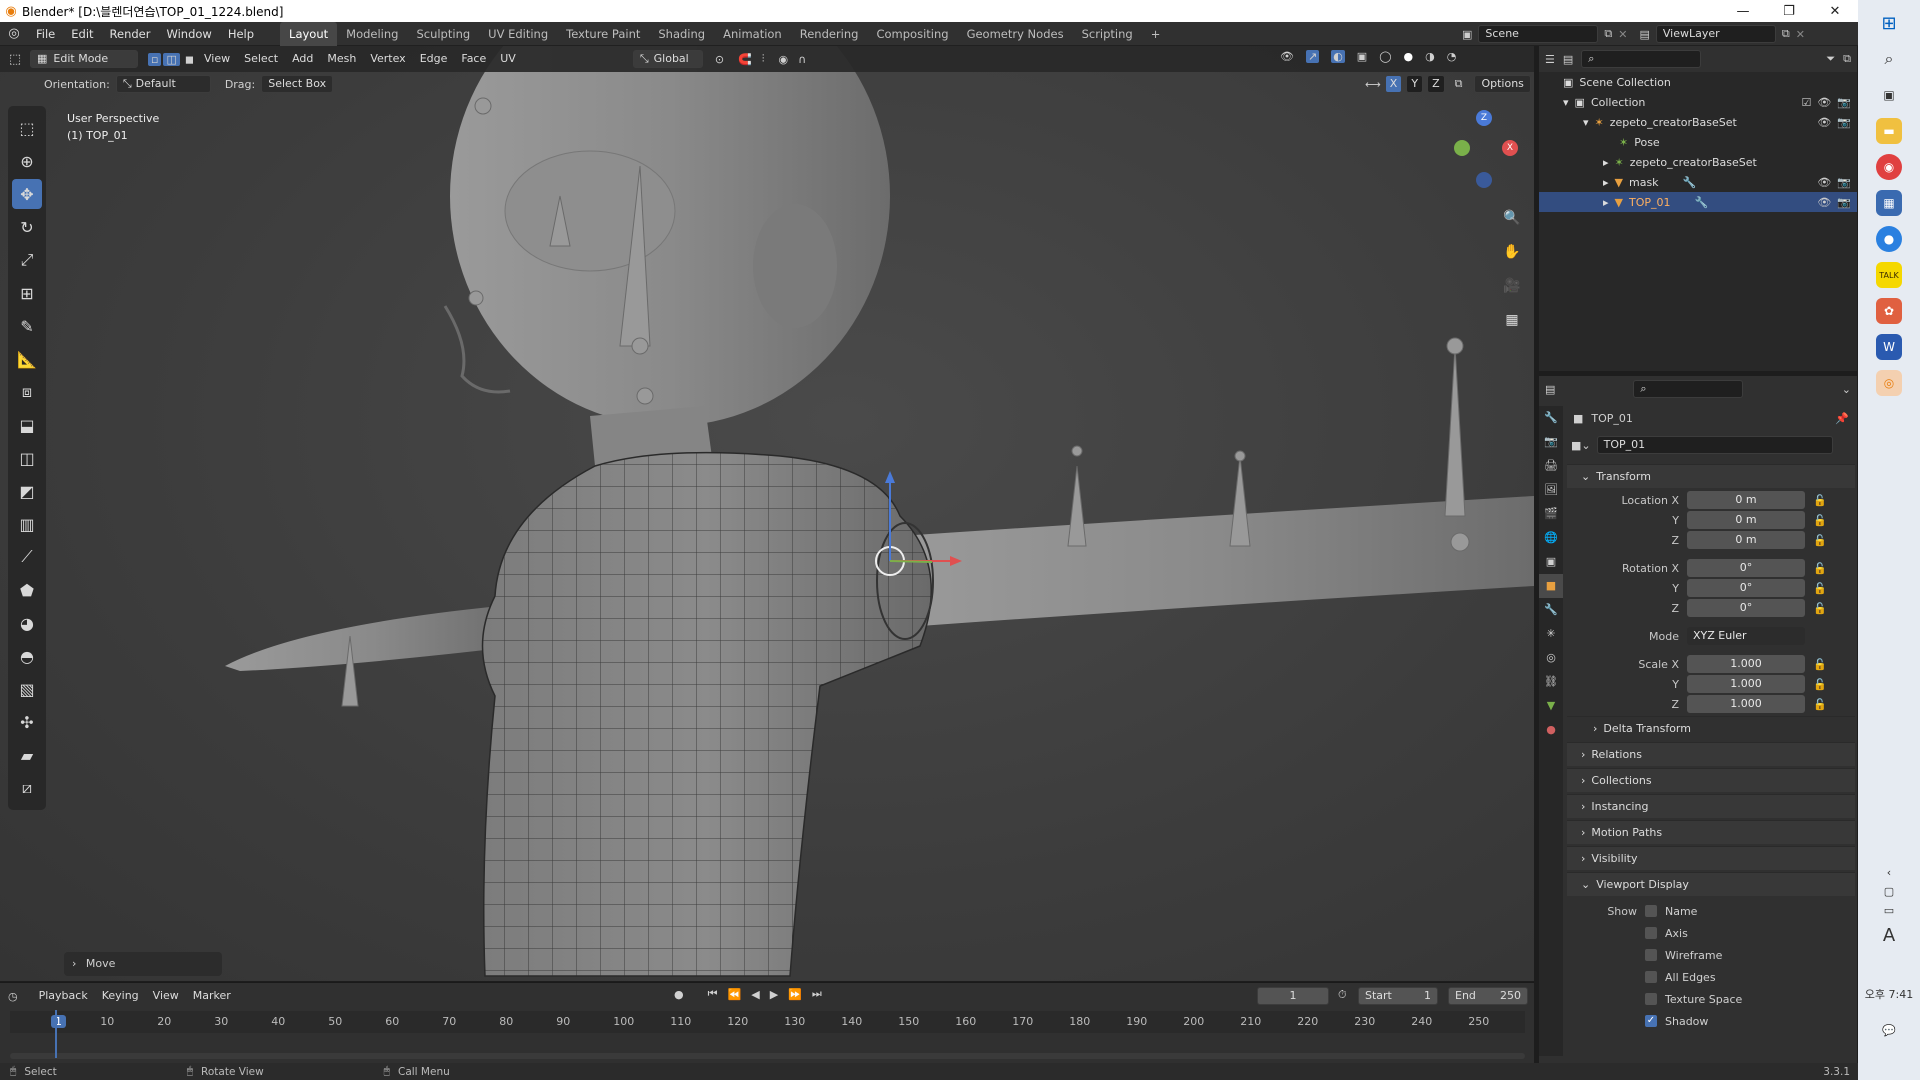 Image resolution: width=1920 pixels, height=1080 pixels. Describe the element at coordinates (1398, 996) in the screenshot. I see `start-frame-field: Start 1` at that location.